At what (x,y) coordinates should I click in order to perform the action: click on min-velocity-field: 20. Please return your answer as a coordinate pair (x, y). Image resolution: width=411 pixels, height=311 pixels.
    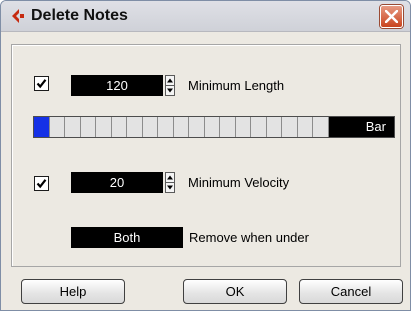
    Looking at the image, I should click on (117, 182).